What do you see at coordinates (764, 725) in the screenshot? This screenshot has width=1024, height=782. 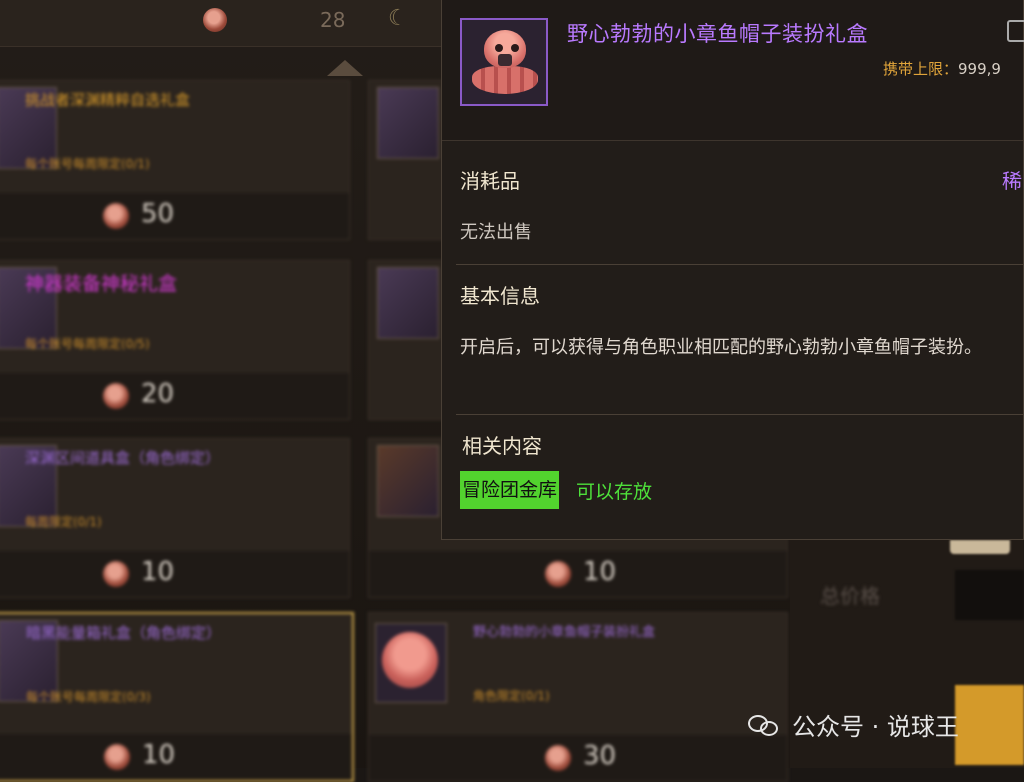 I see `wechat-icon` at bounding box center [764, 725].